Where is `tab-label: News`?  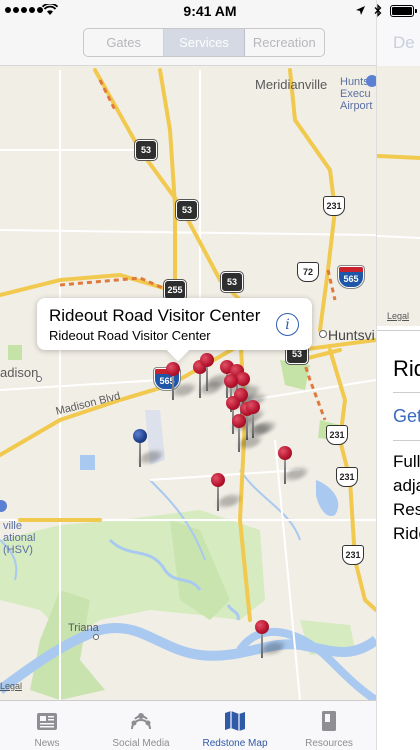
tab-label: News is located at coordinates (47, 743).